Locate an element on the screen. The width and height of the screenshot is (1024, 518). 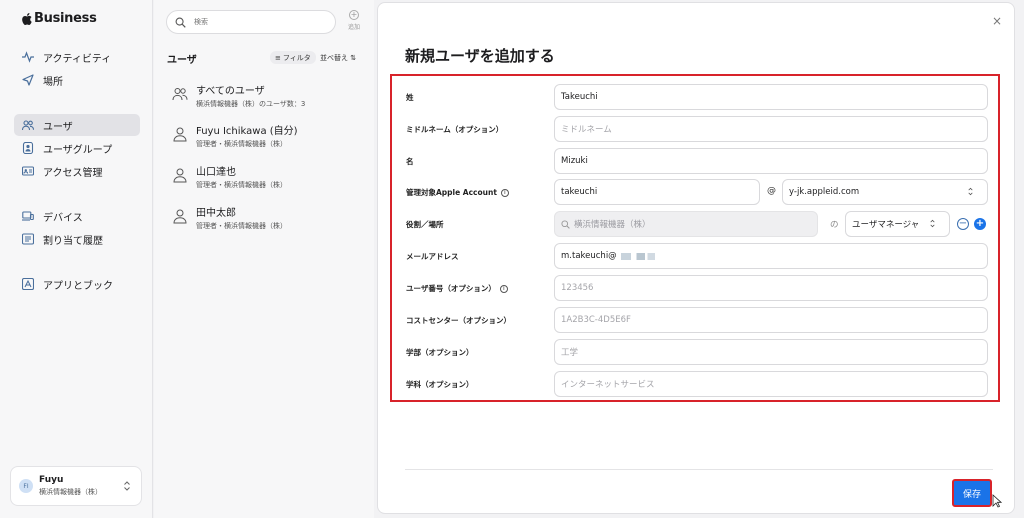
form-row-last-name: 姓 Takeuchi is located at coordinates (695, 97).